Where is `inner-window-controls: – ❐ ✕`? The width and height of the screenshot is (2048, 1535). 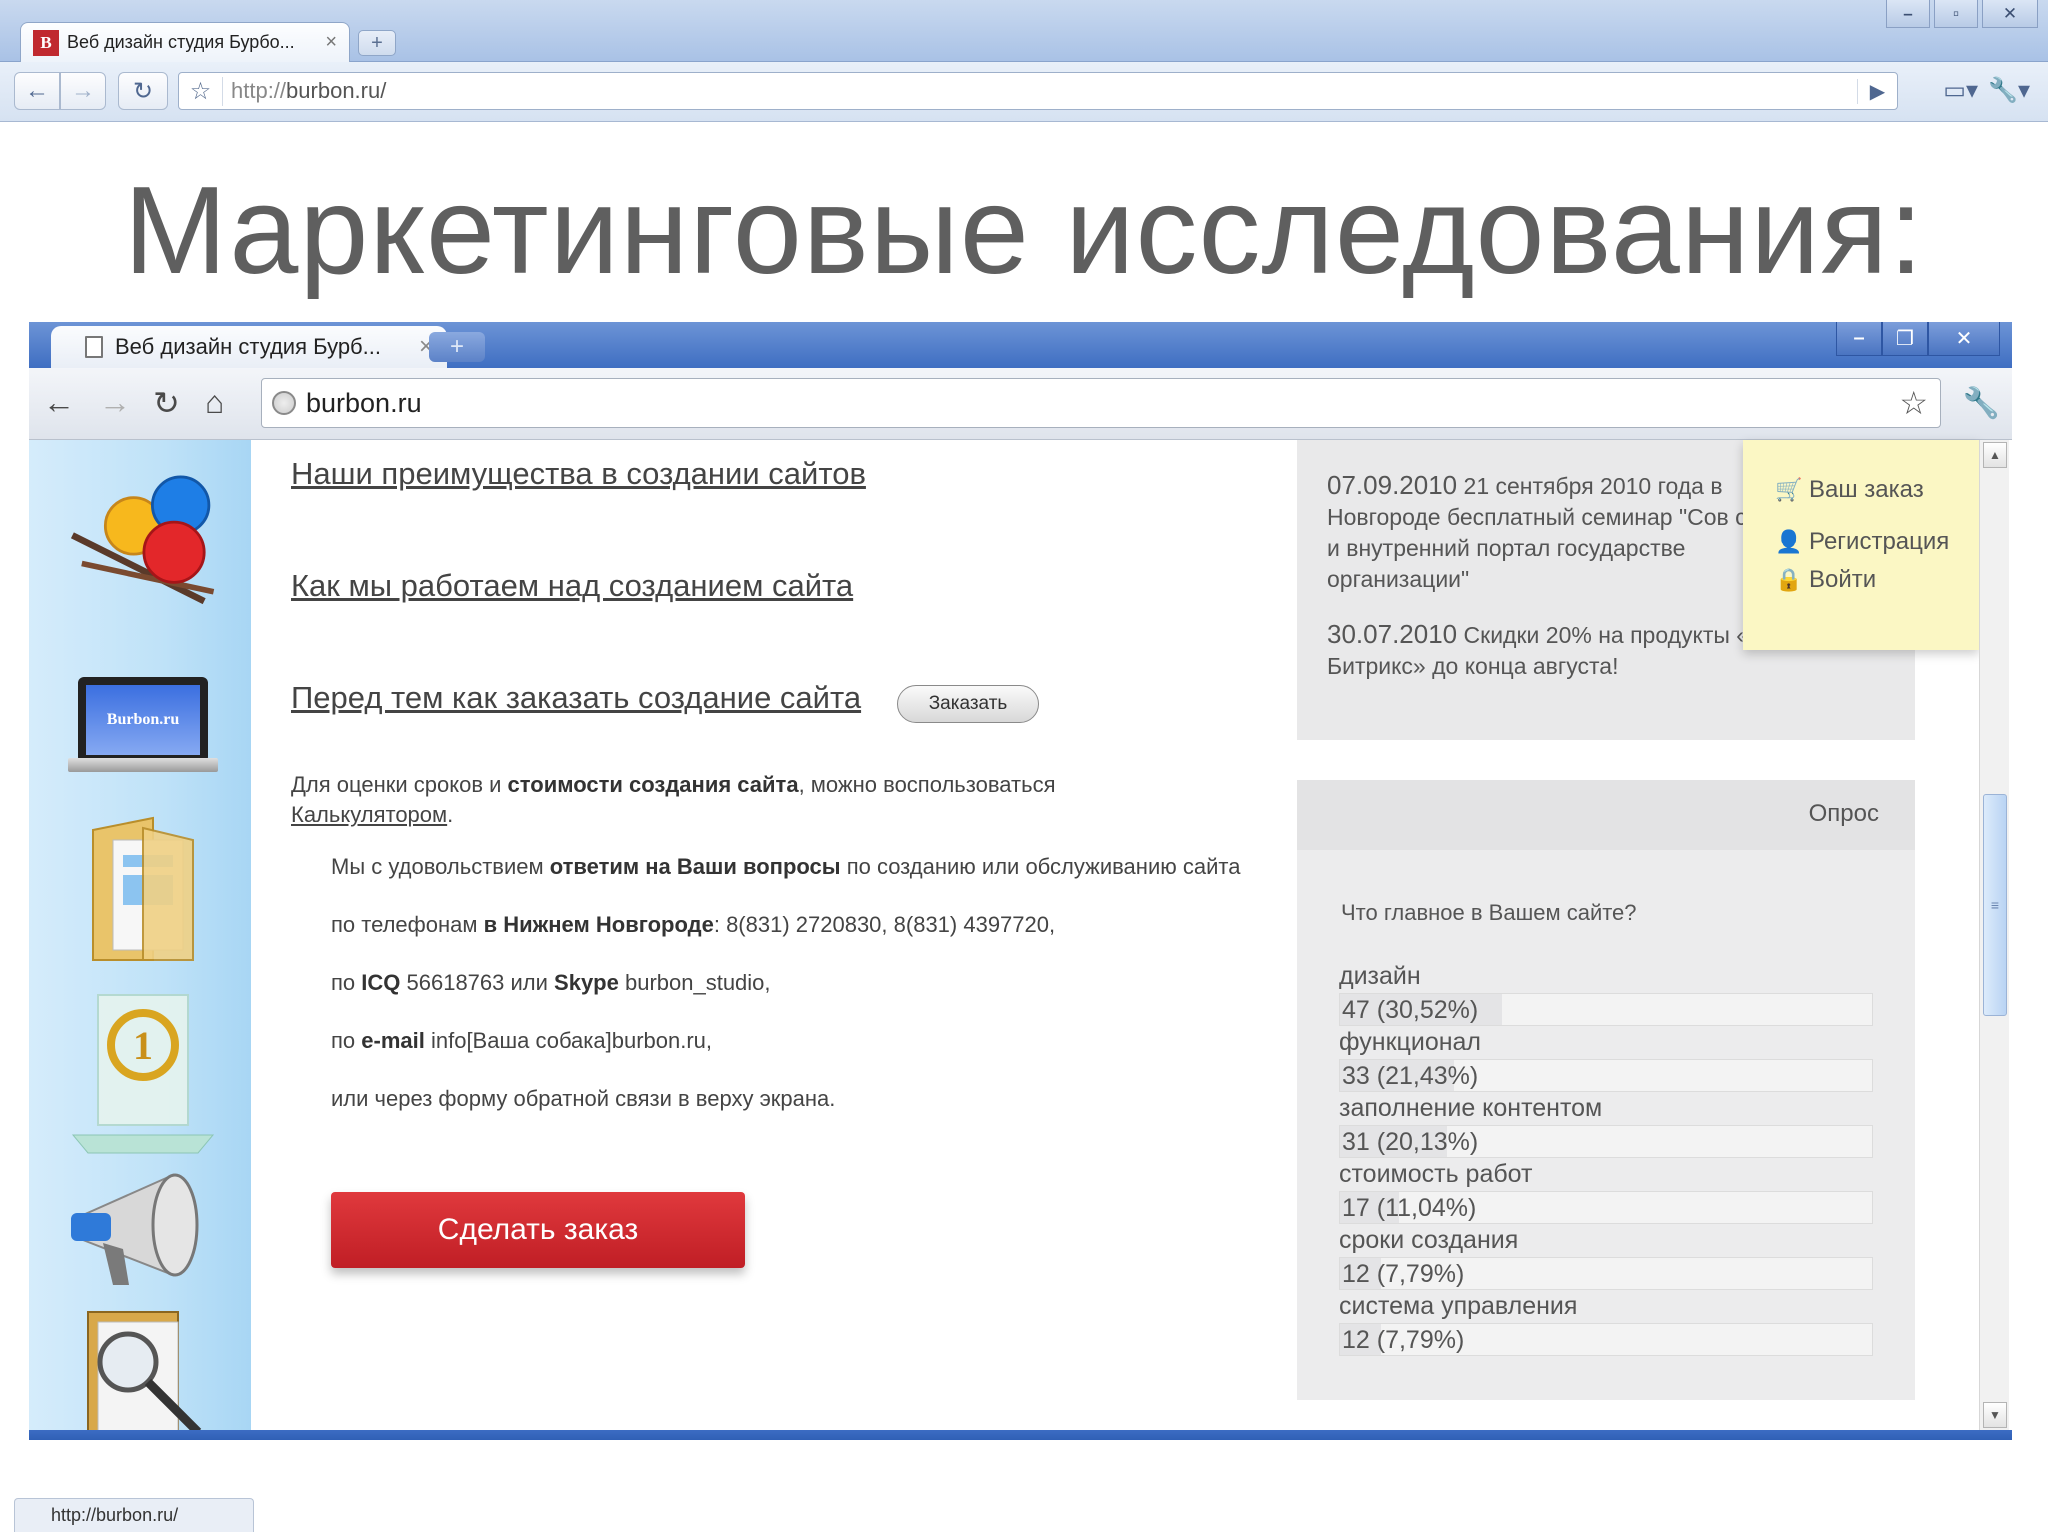
inner-window-controls: – ❐ ✕ is located at coordinates (1918, 339).